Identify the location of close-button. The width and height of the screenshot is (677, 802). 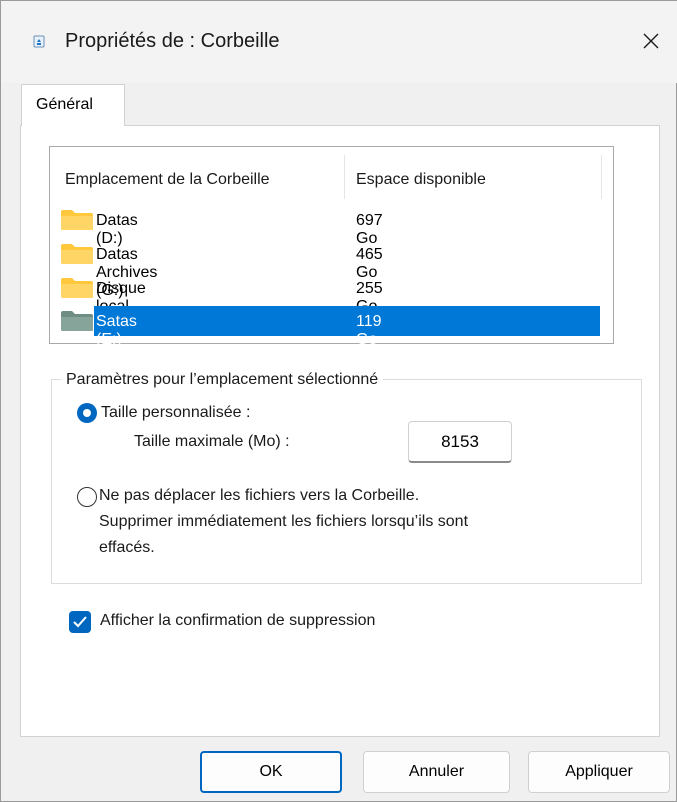
(651, 41).